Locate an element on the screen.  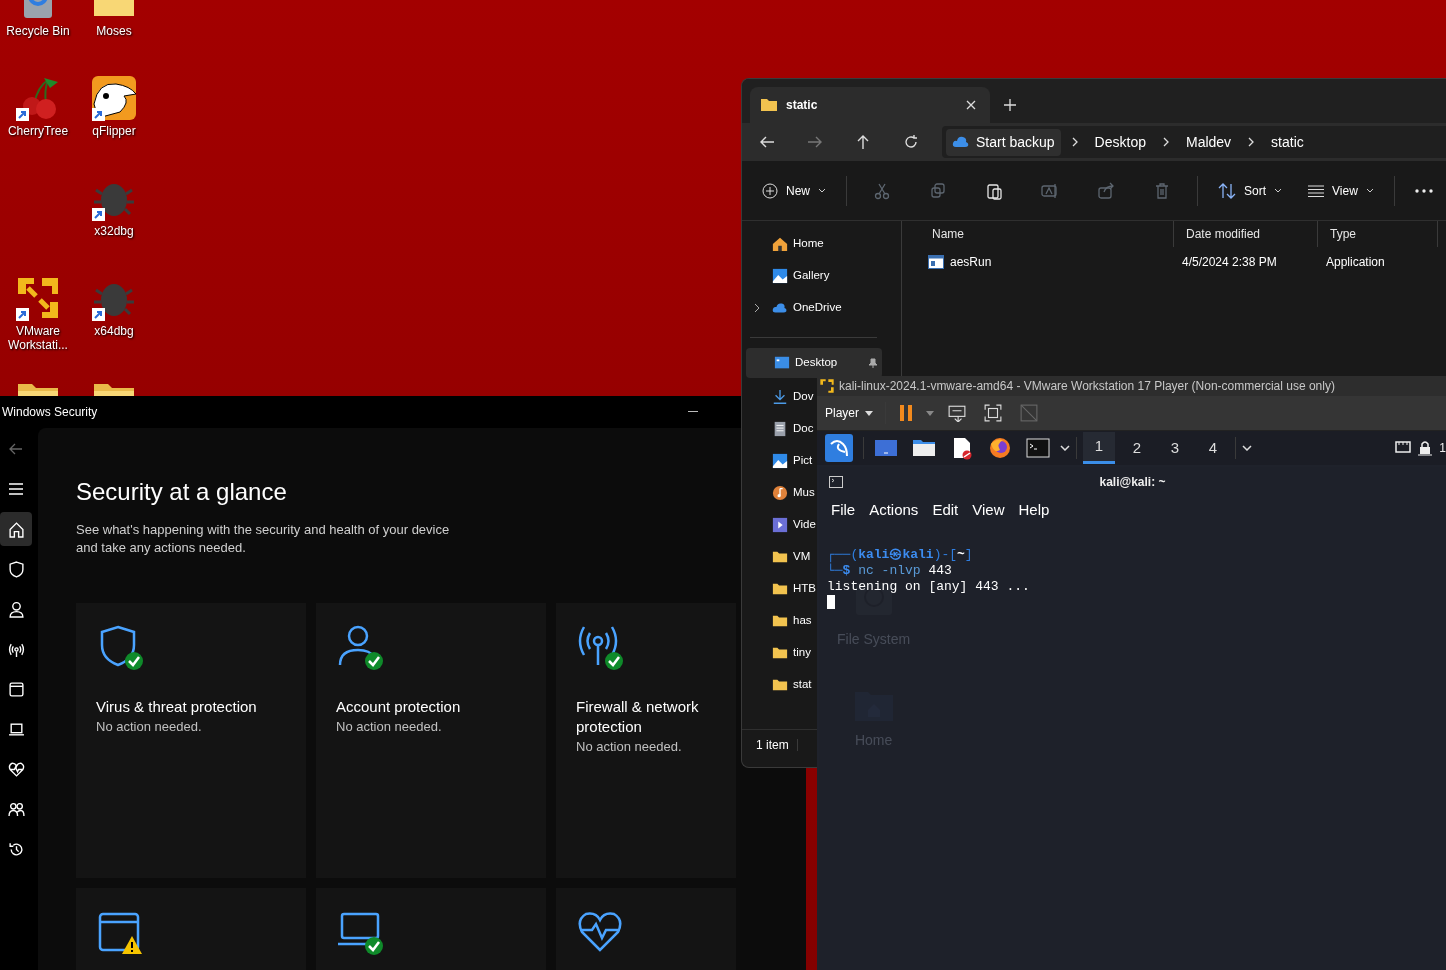
sidebar-item: HTB is located at coordinates (779, 589).